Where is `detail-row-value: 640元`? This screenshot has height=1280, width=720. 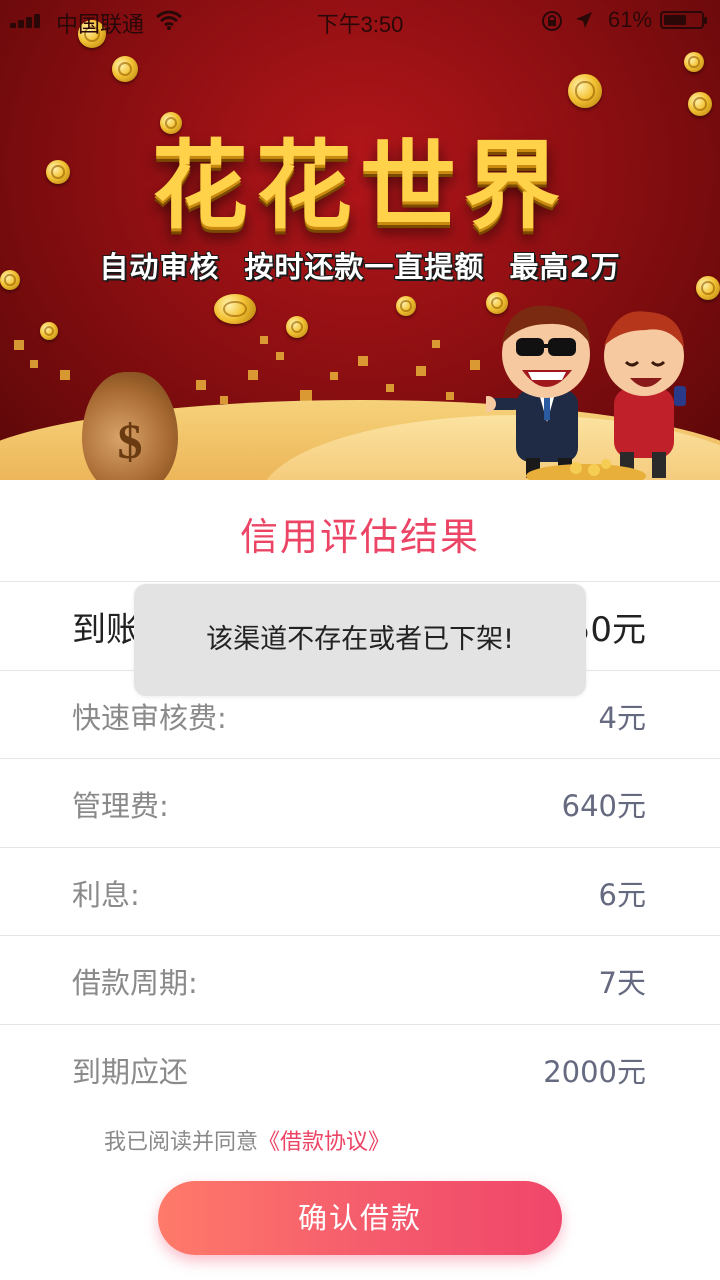
detail-row-value: 640元 is located at coordinates (603, 806).